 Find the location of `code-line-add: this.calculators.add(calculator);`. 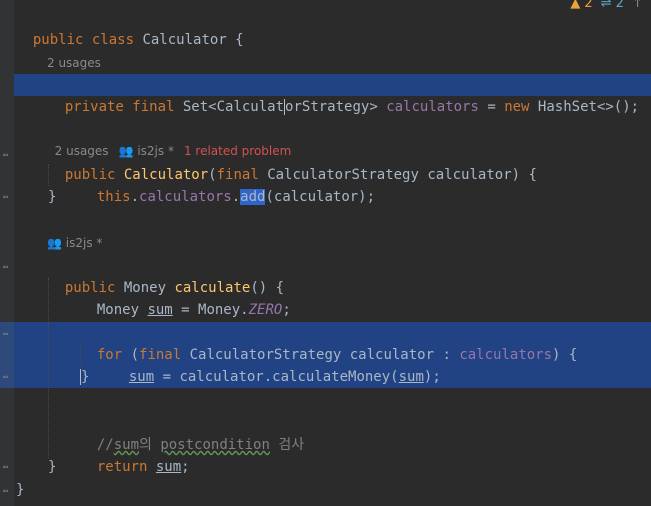

code-line-add: this.calculators.add(calculator); is located at coordinates (227, 184).